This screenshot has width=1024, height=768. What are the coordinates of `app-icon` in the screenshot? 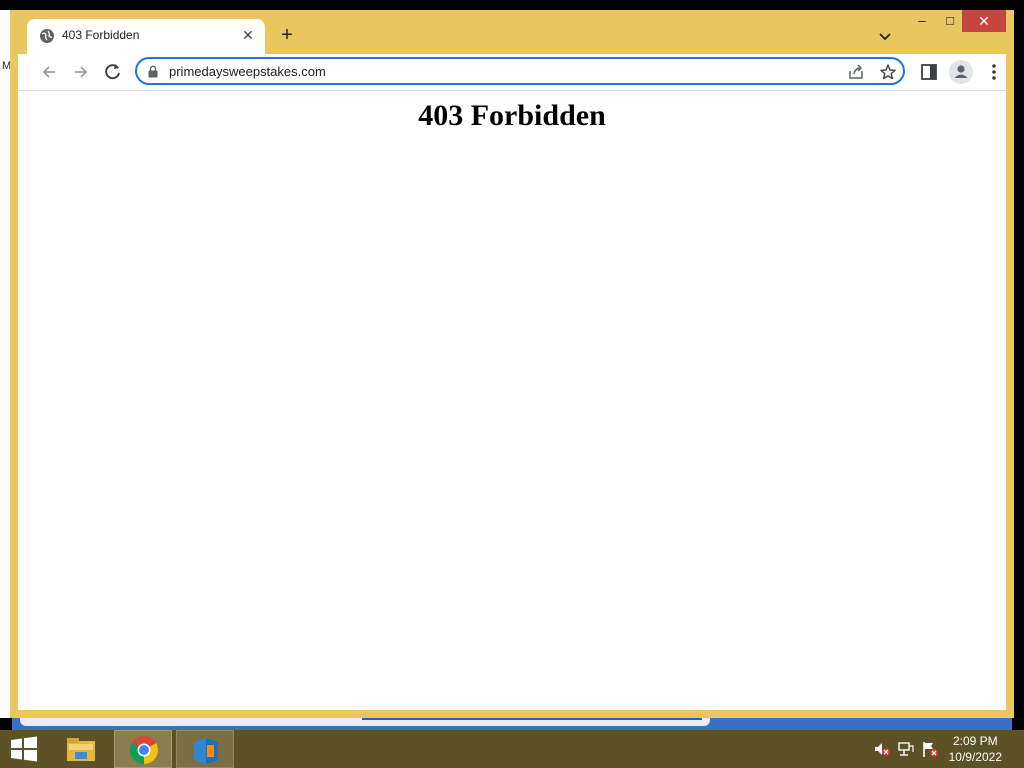 It's located at (206, 751).